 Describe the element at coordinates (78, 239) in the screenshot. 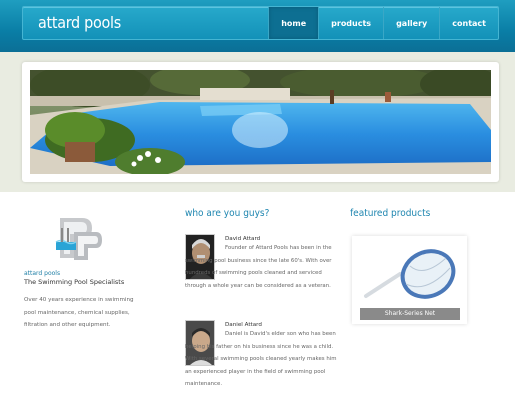

I see `pool-logo-icon` at that location.